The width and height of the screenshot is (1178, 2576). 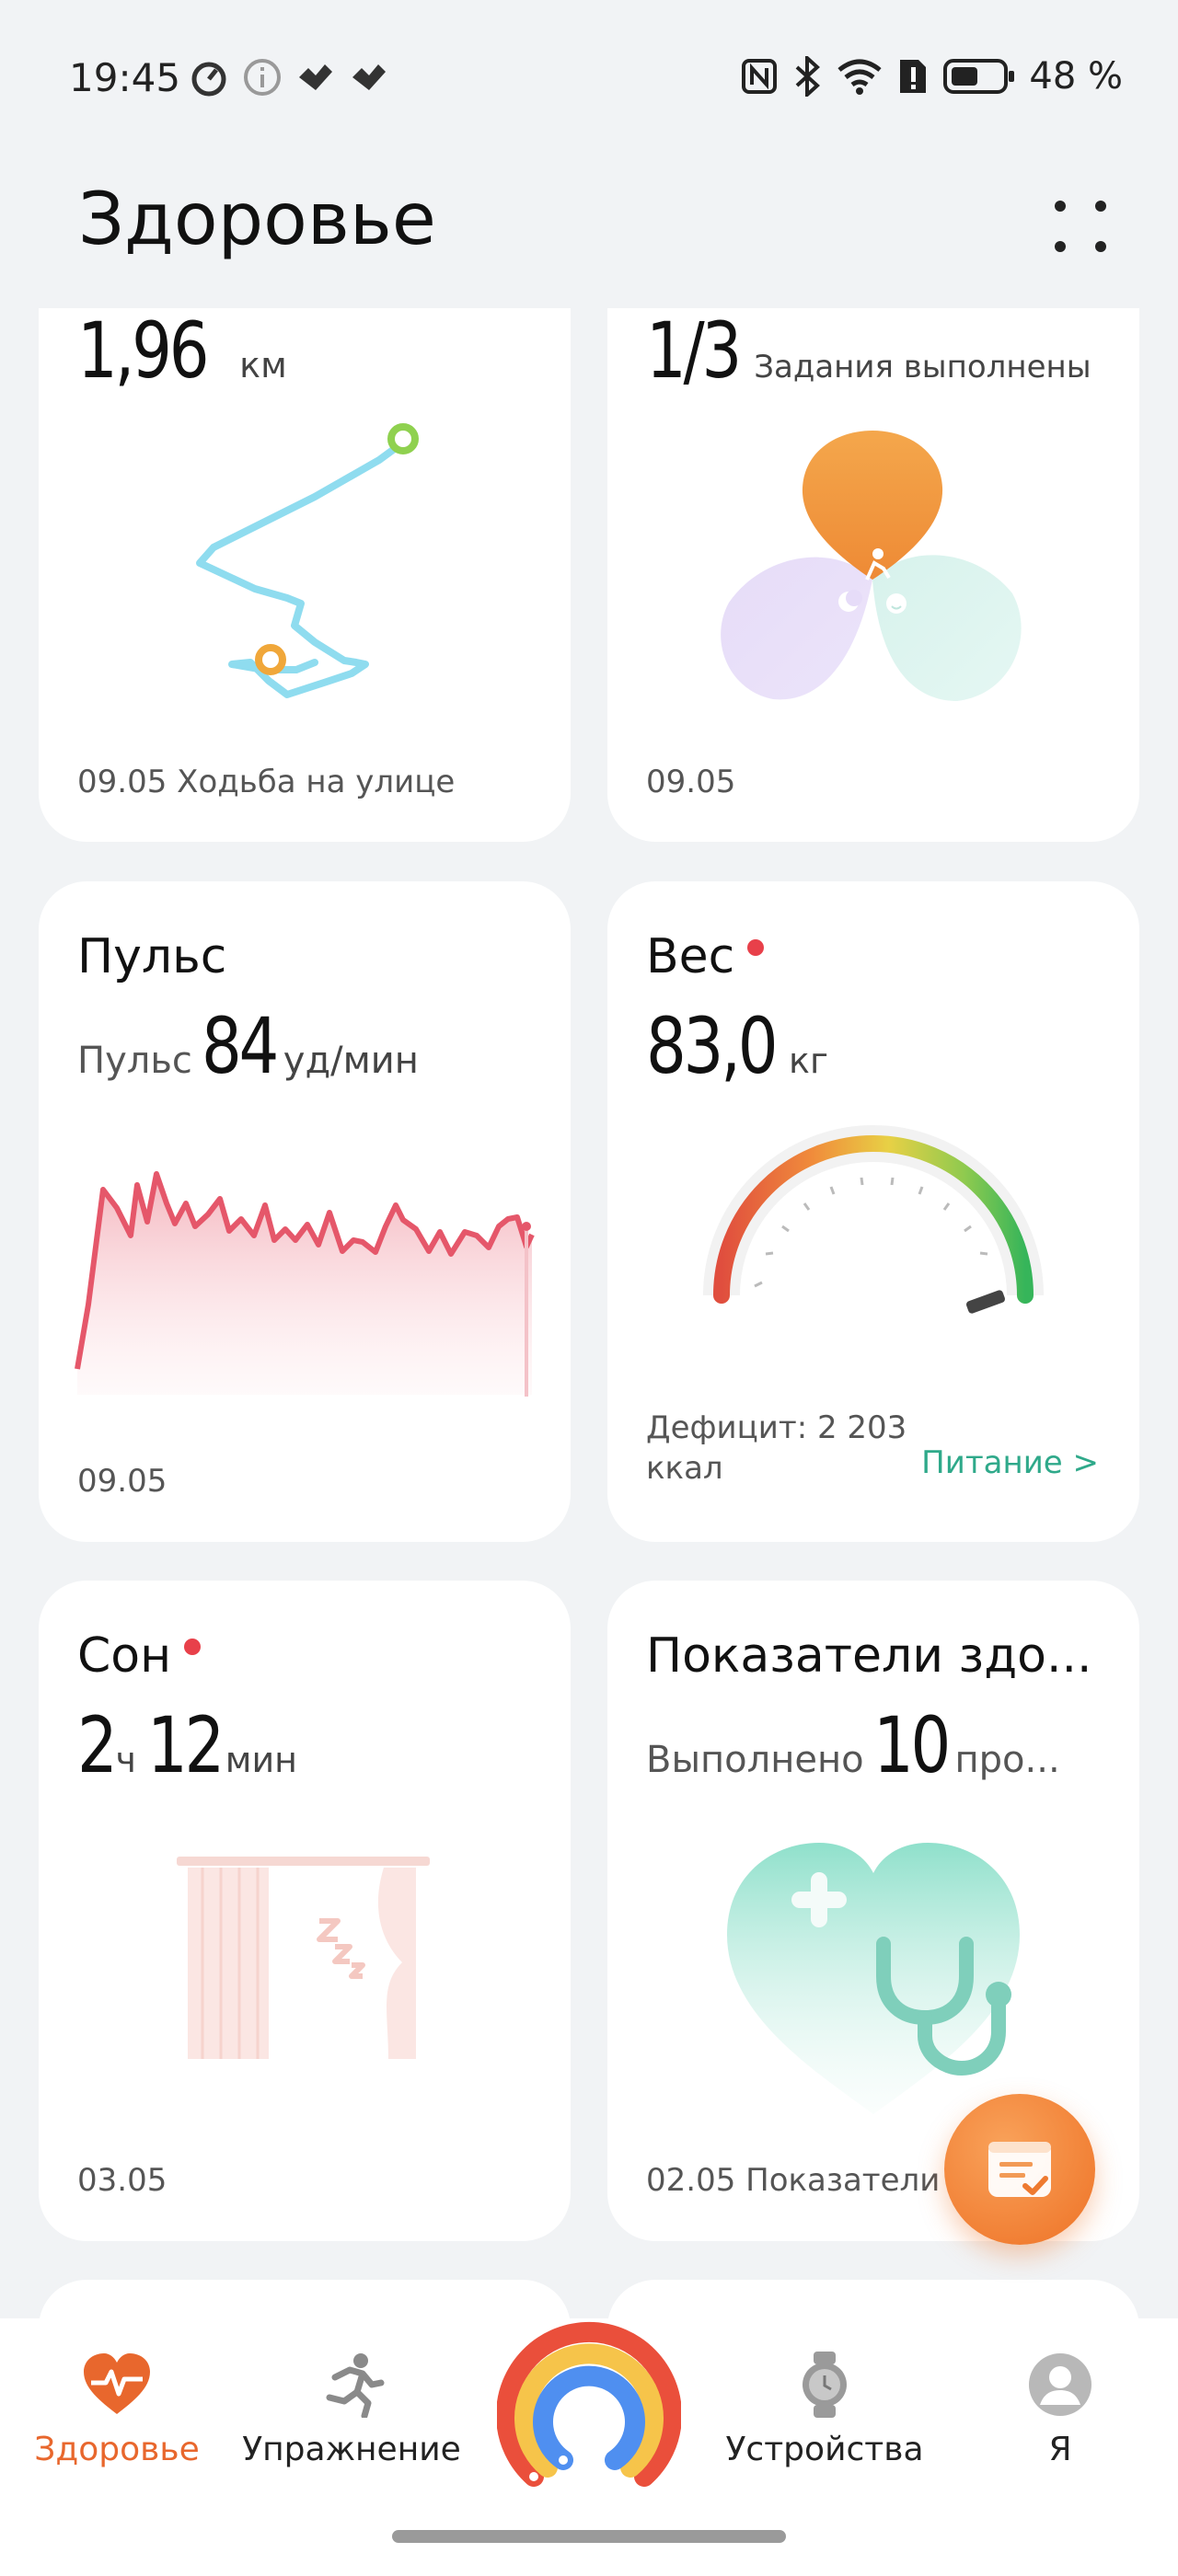 What do you see at coordinates (808, 76) in the screenshot?
I see `bluetooth-icon` at bounding box center [808, 76].